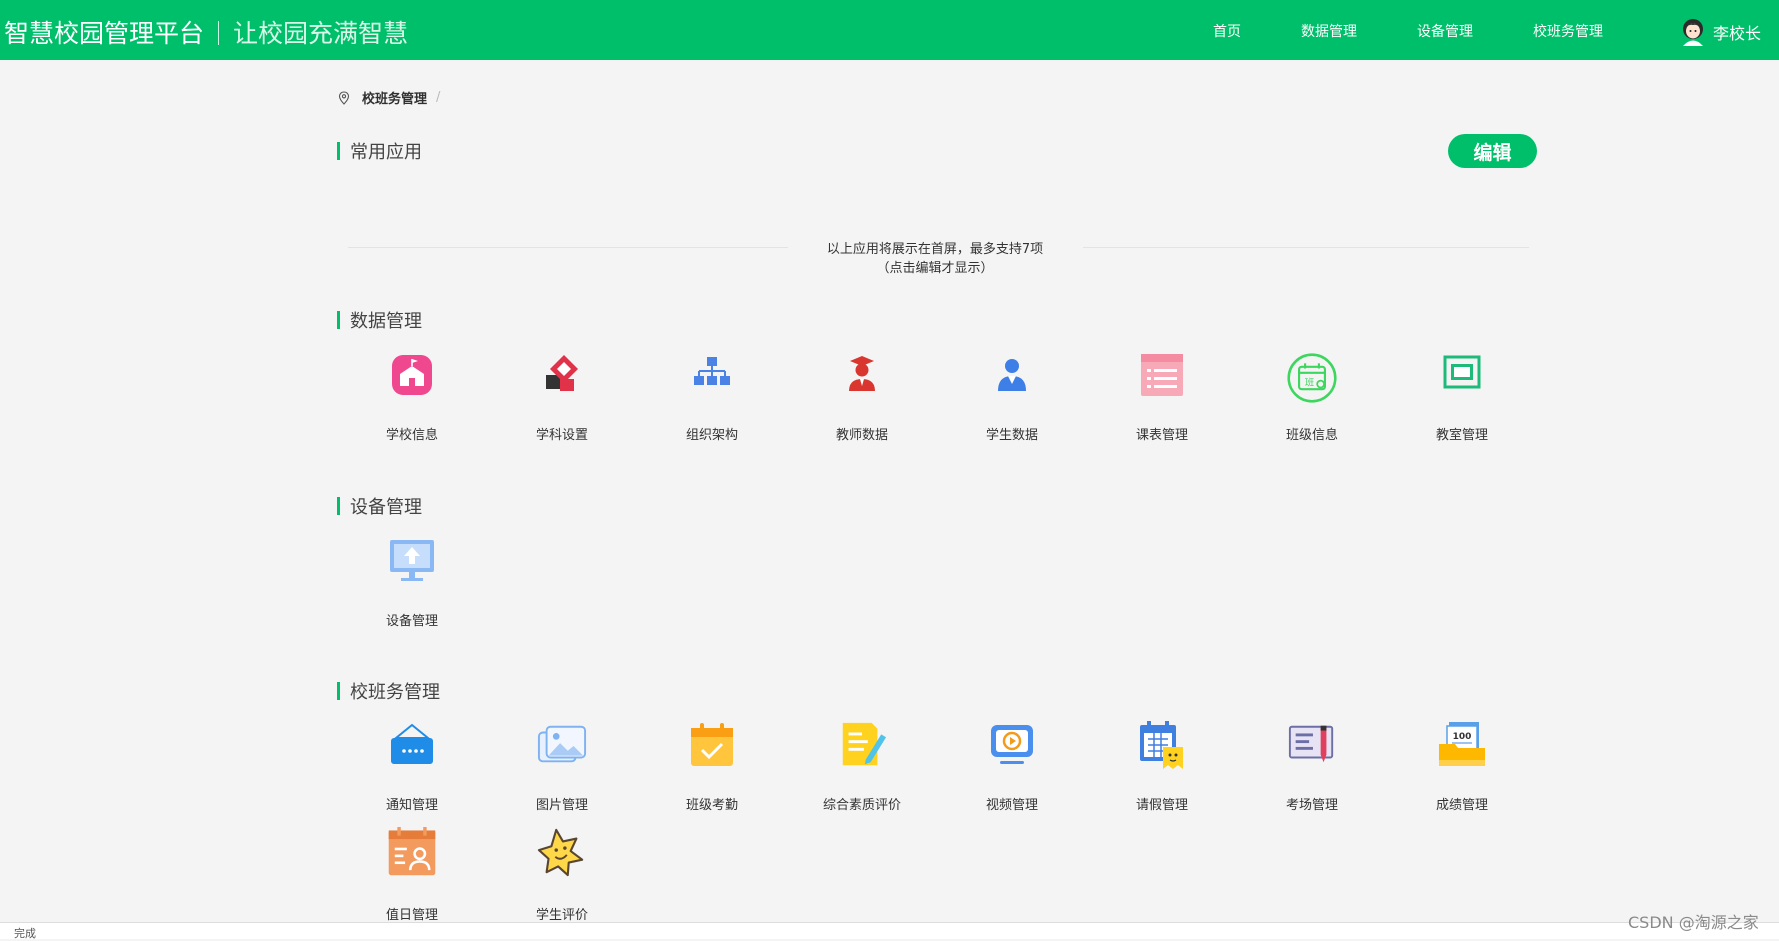  What do you see at coordinates (206, 32) in the screenshot?
I see `brand: 智慧校园管理平台 让校园充满智慧` at bounding box center [206, 32].